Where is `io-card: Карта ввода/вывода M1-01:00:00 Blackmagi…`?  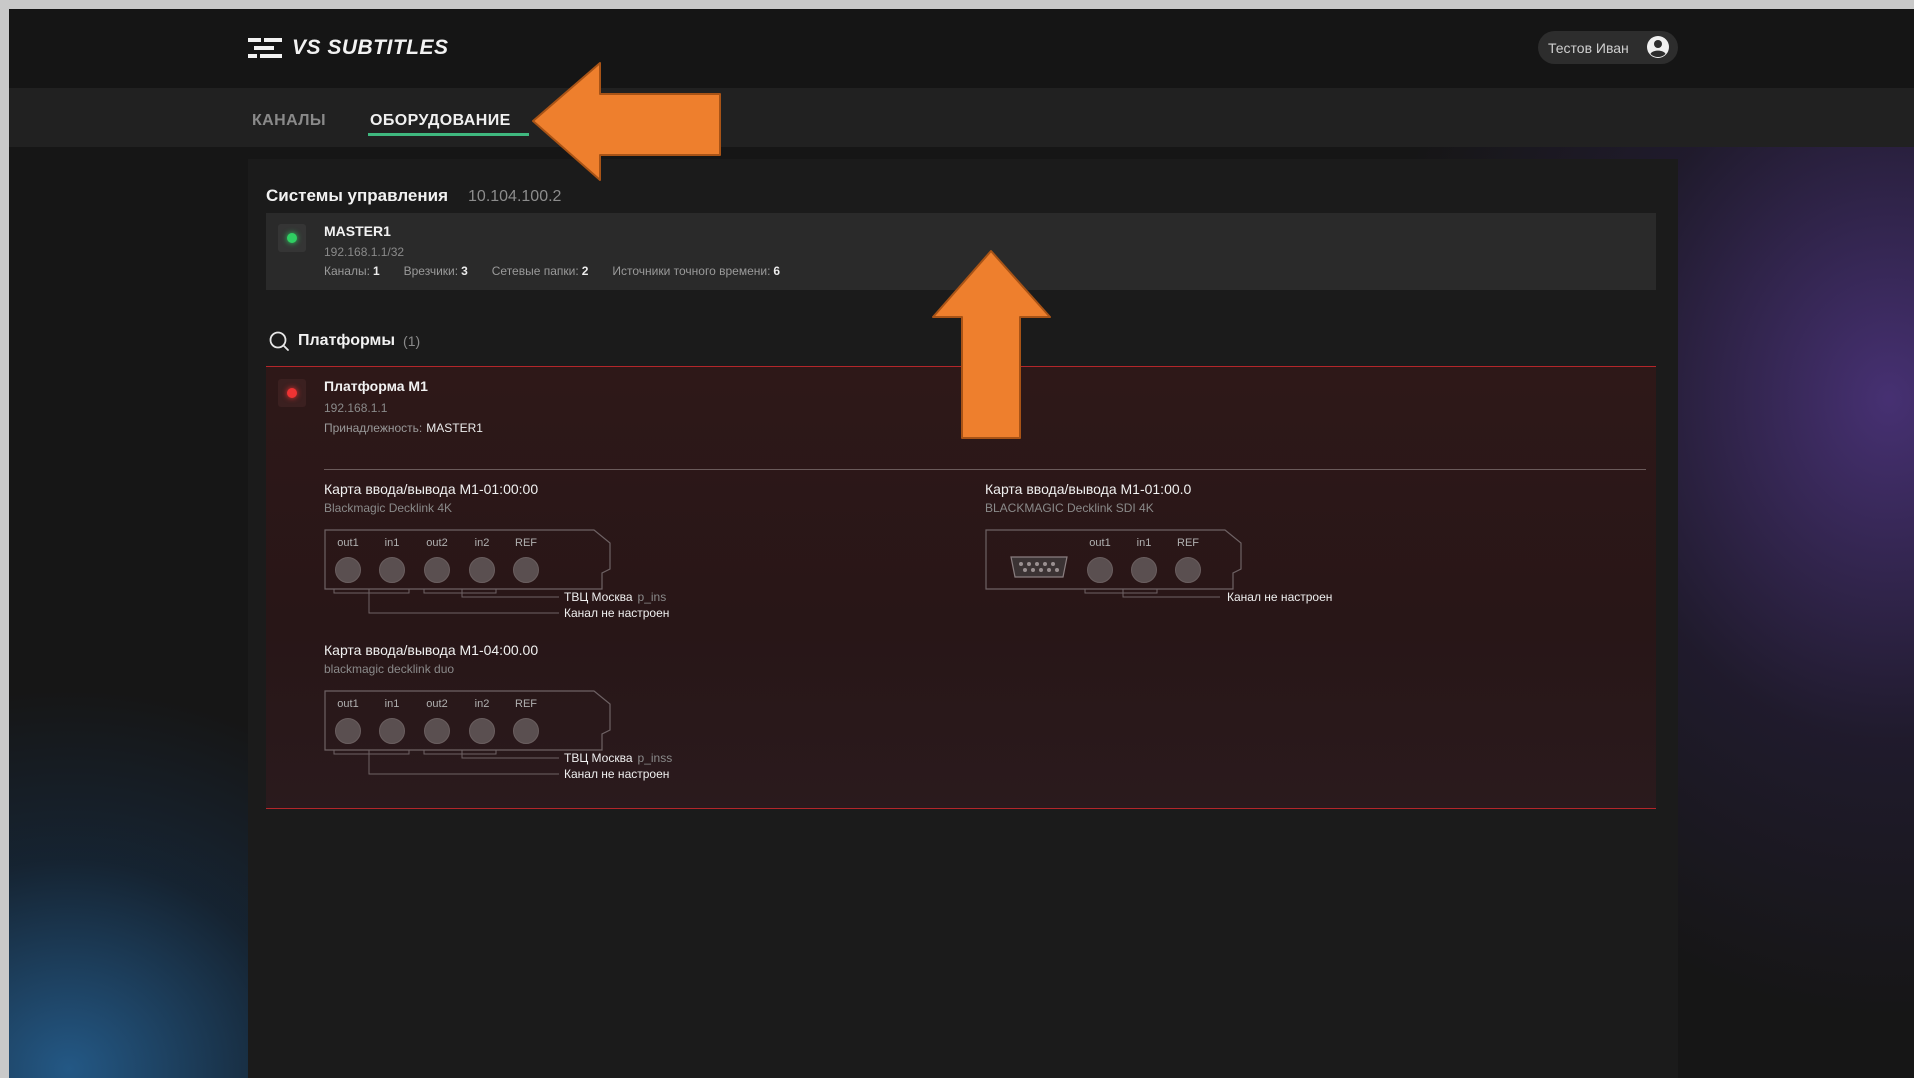
io-card: Карта ввода/вывода M1-01:00:00 Blackmagi… is located at coordinates (431, 498).